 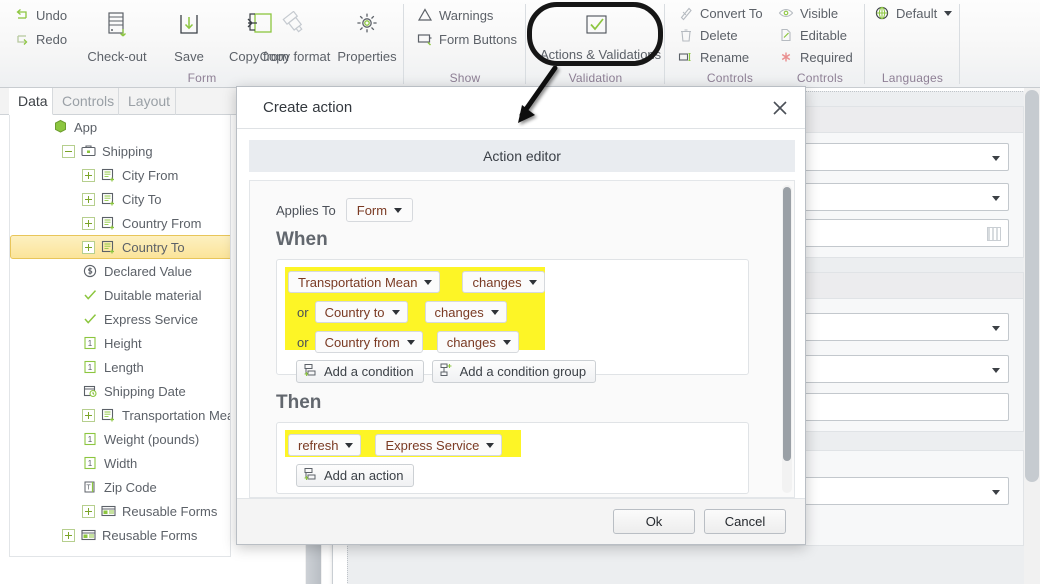 I want to click on tree-item-country-to: Country To, so click(x=120, y=247).